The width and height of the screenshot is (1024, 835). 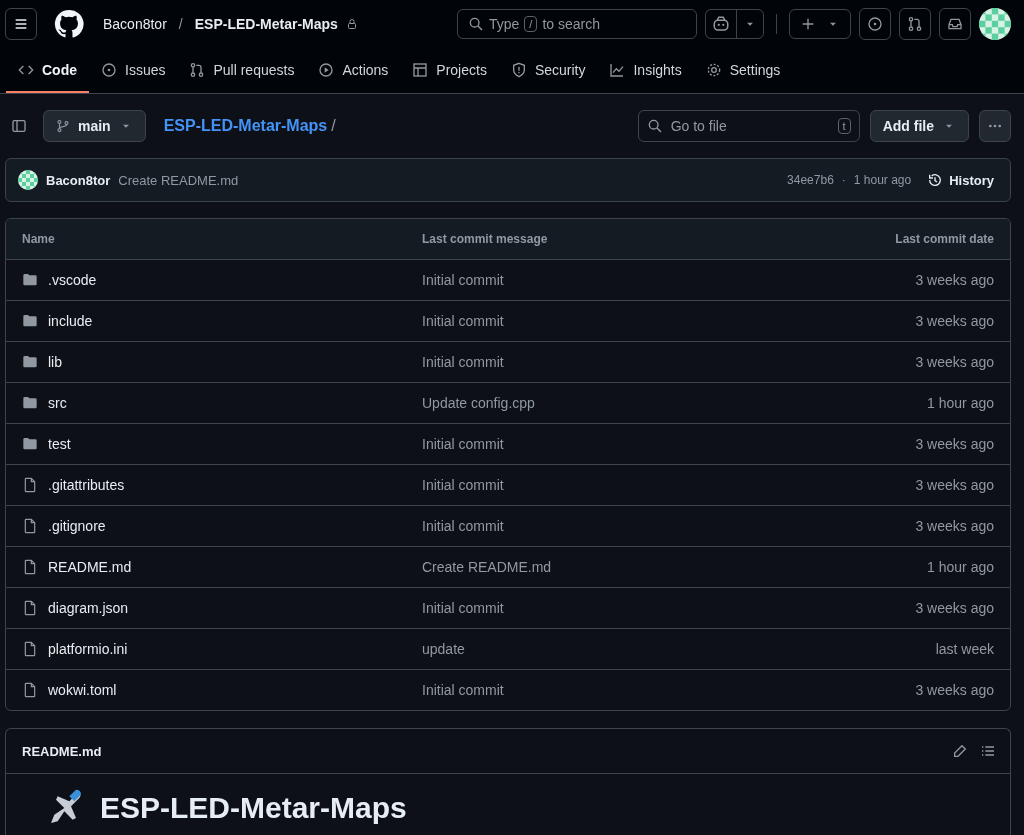 I want to click on file-name-link: .gitattributes, so click(x=86, y=485).